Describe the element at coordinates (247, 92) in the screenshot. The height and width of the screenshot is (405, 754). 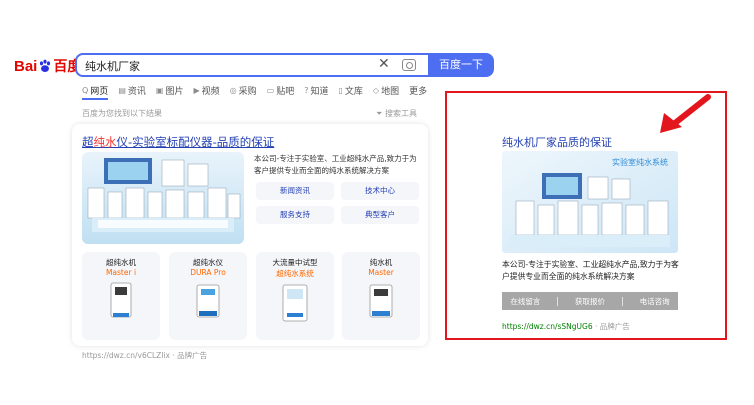
I see `tab-label: 采购` at that location.